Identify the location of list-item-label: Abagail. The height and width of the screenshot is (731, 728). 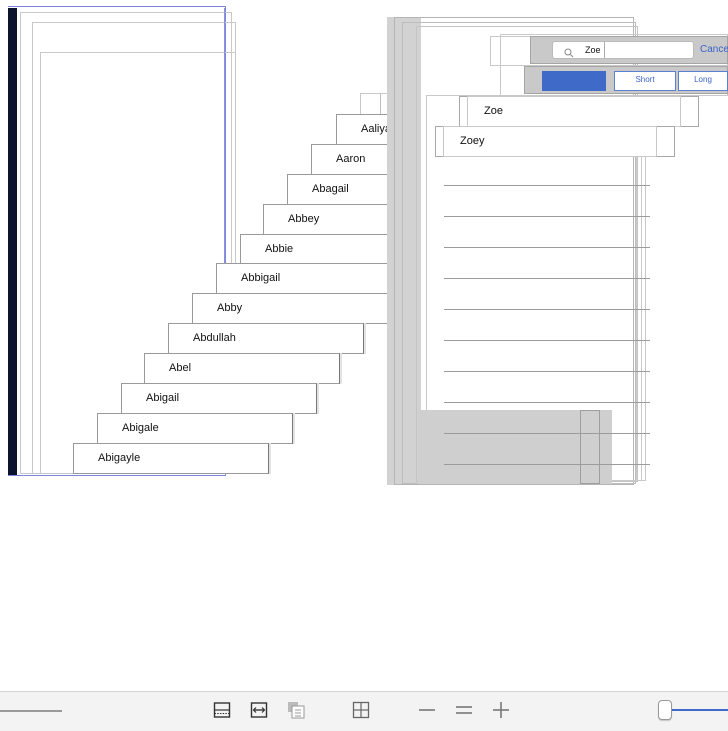
(330, 189).